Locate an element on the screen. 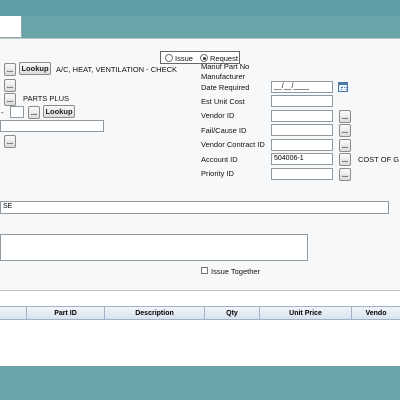 This screenshot has width=400, height=400. date-required-label: Date Required is located at coordinates (225, 87).